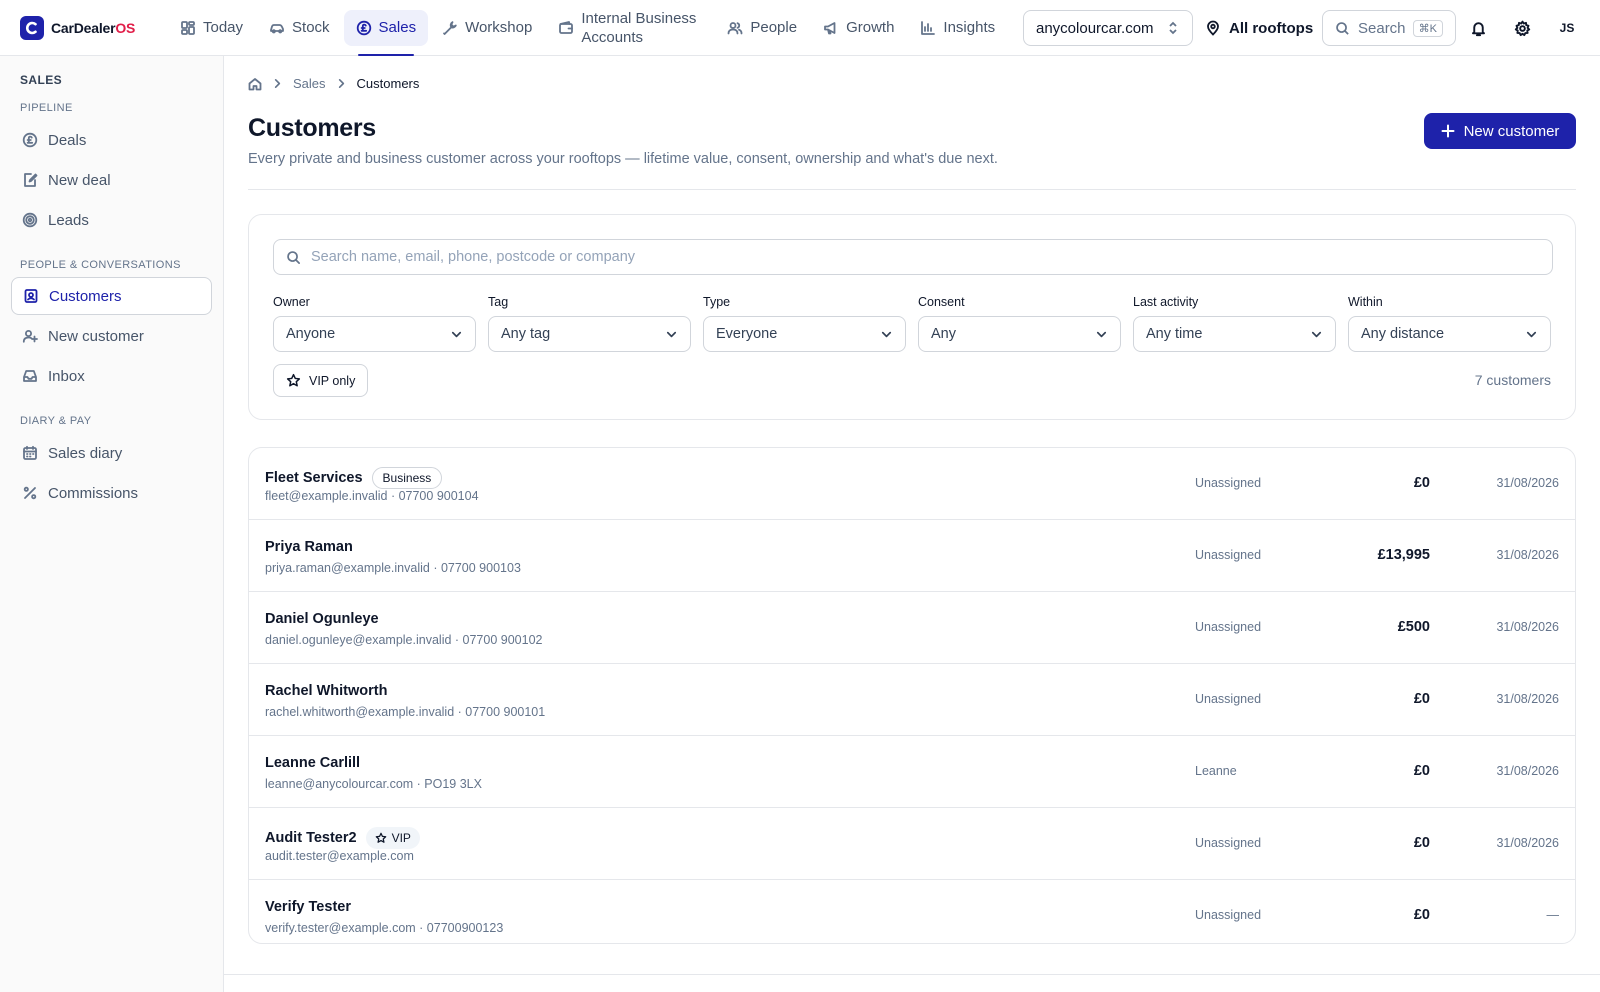  I want to click on customer-contact: audit.tester@example.com, so click(339, 856).